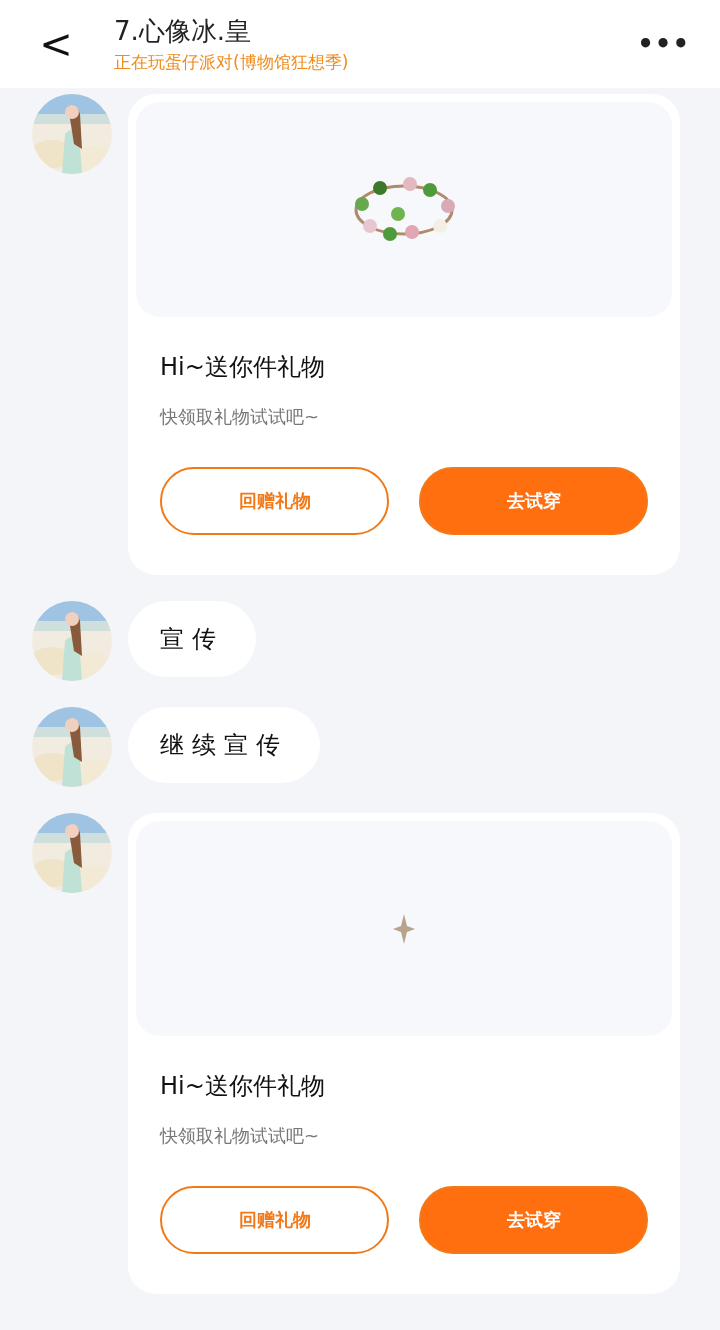  I want to click on back-button: <, so click(56, 44).